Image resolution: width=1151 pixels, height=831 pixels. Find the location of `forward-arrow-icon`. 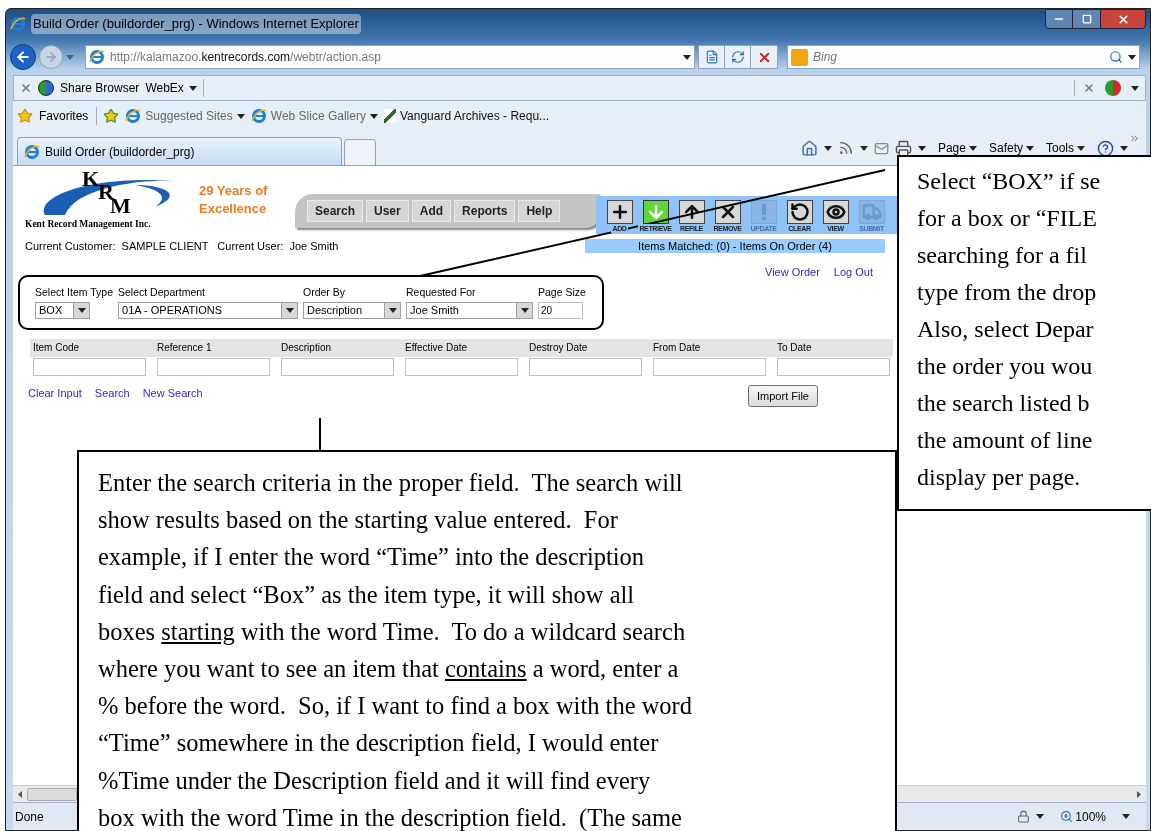

forward-arrow-icon is located at coordinates (51, 57).